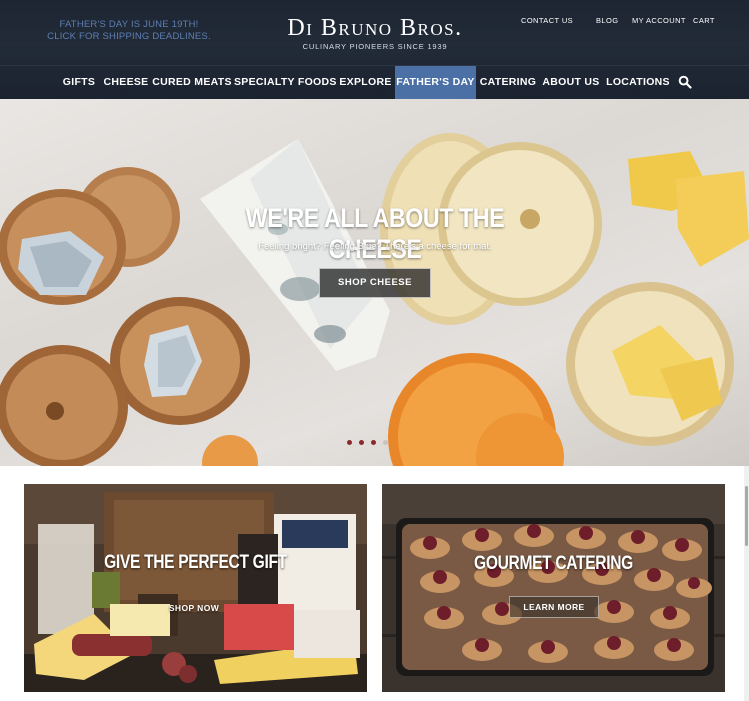  I want to click on catering-crostini-image, so click(553, 588).